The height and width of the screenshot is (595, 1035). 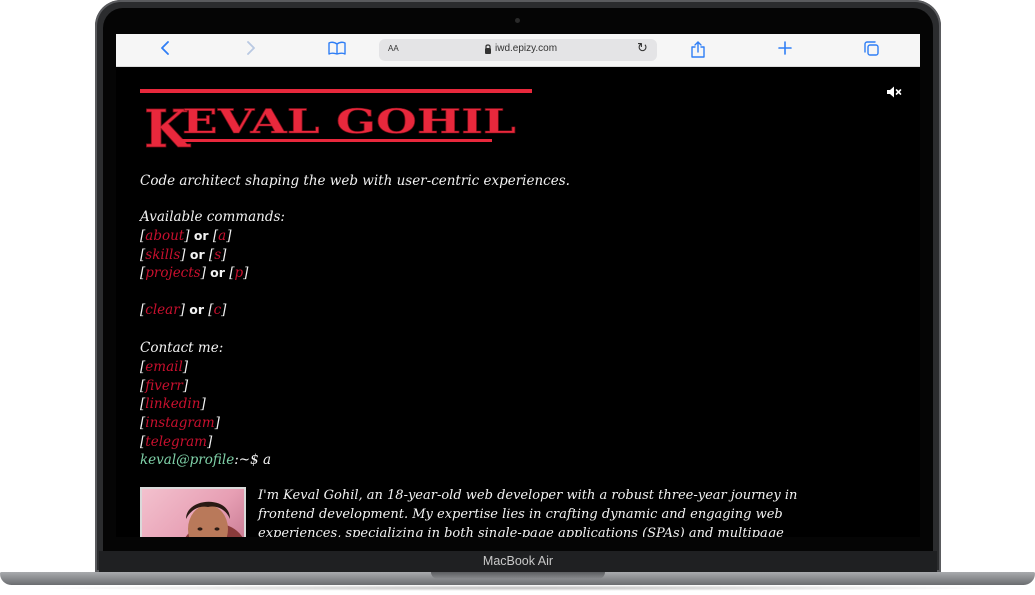 What do you see at coordinates (517, 20) in the screenshot?
I see `camera-icon` at bounding box center [517, 20].